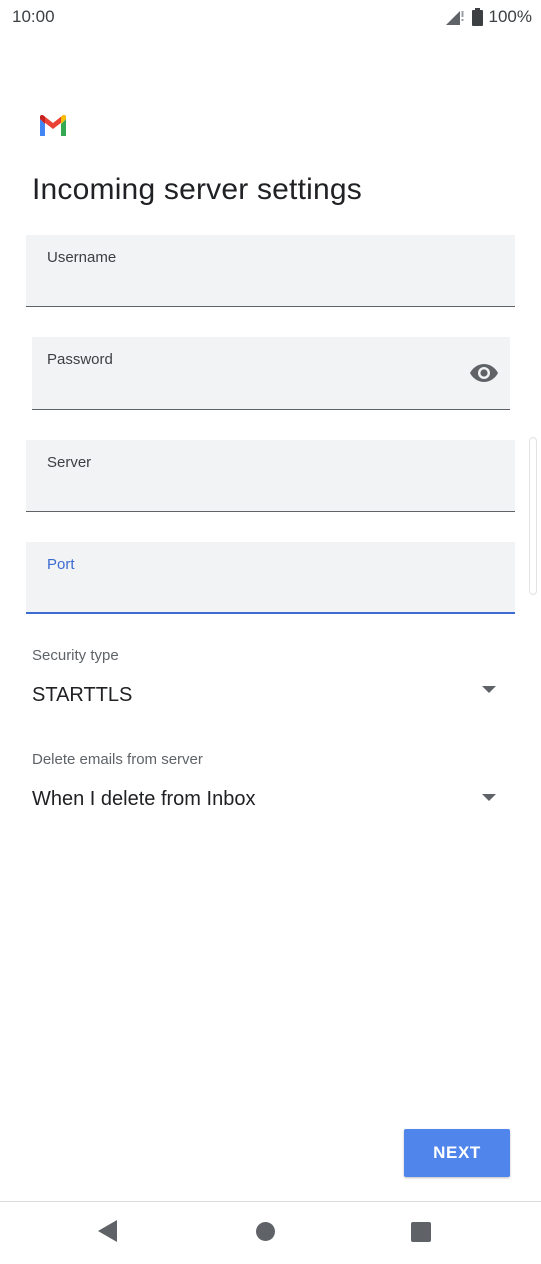 The image size is (541, 1264). I want to click on password-field: Password, so click(271, 373).